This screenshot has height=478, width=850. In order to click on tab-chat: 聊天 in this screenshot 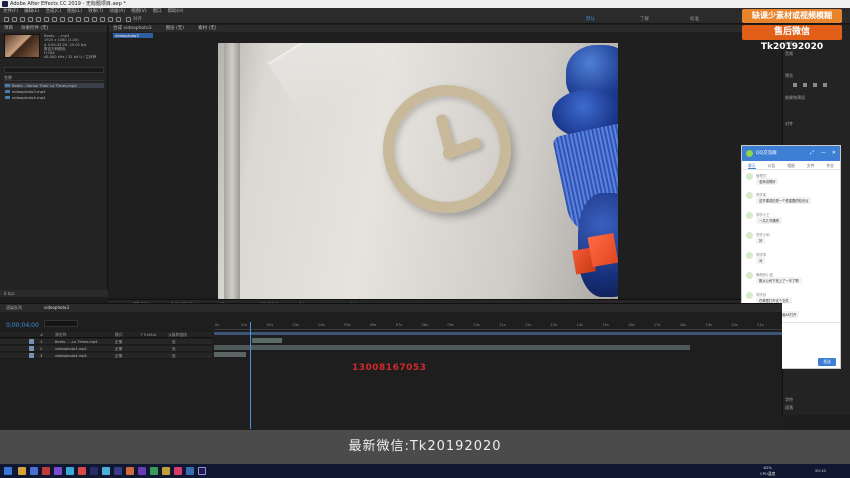, I will do `click(752, 165)`.